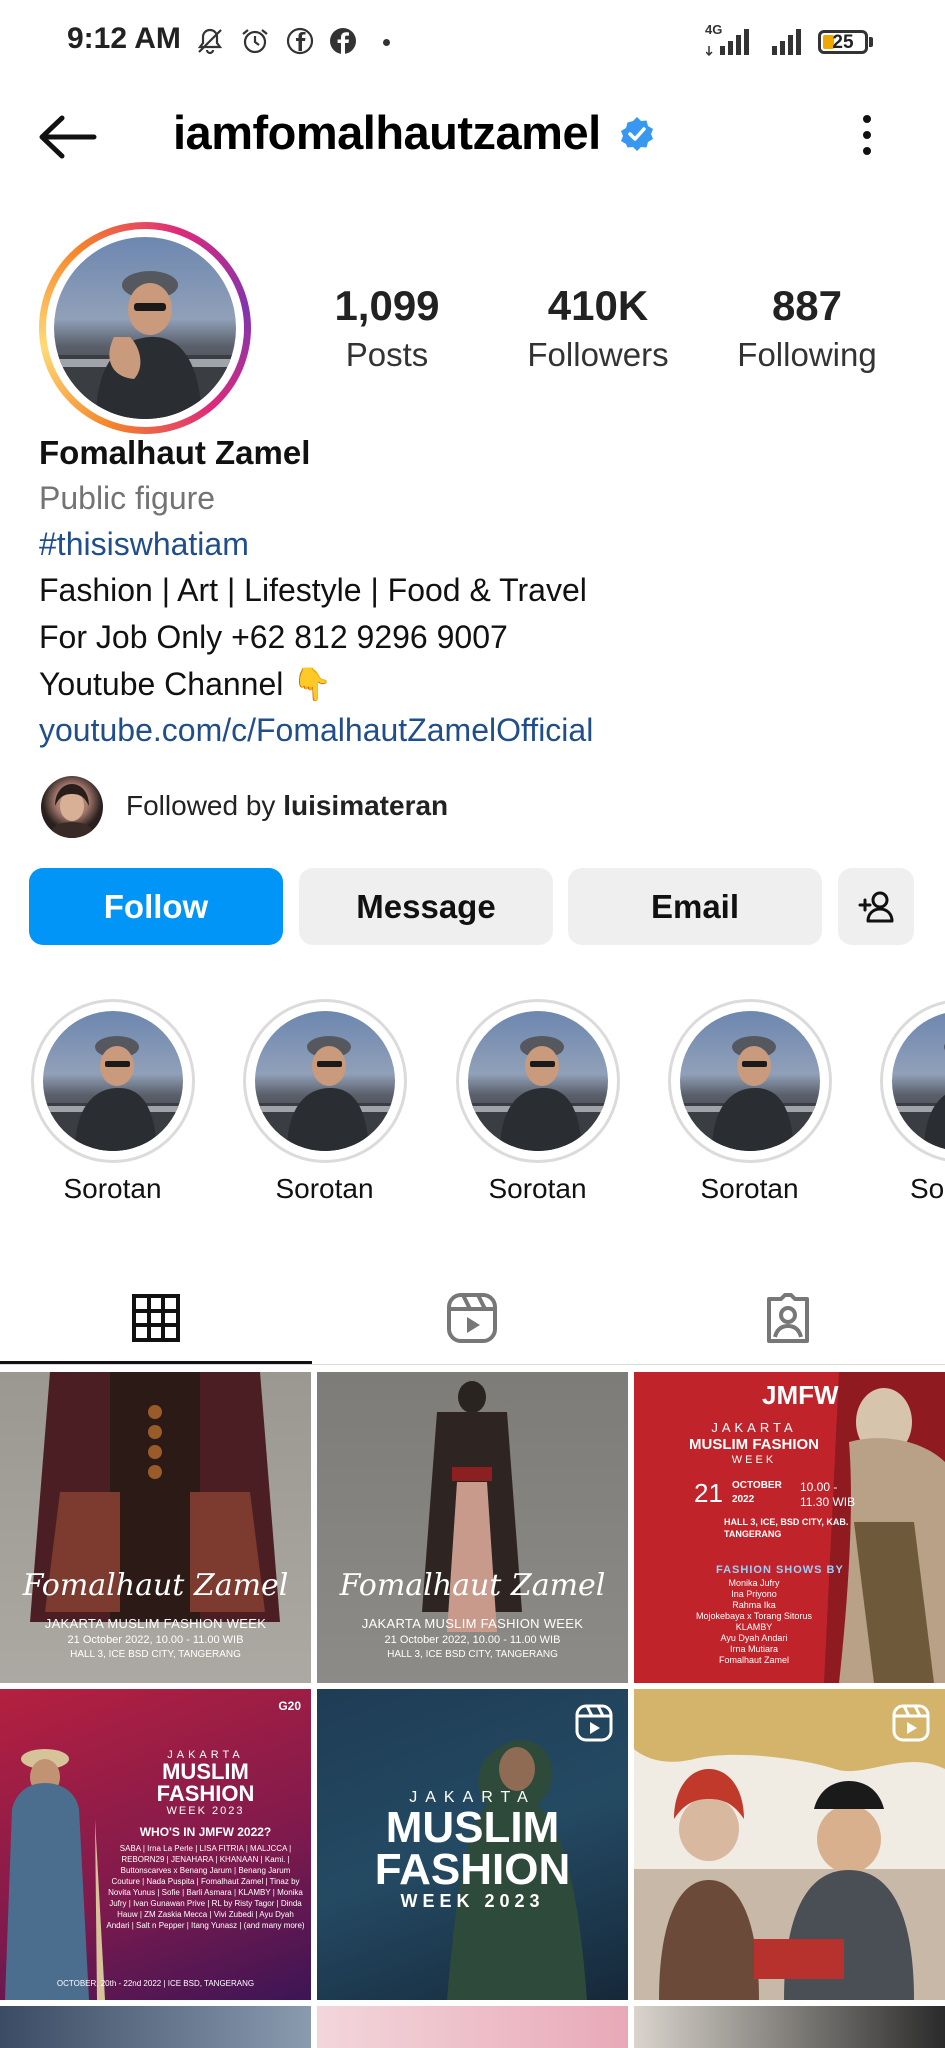 This screenshot has width=945, height=2048. What do you see at coordinates (789, 40) in the screenshot?
I see `signal-icon` at bounding box center [789, 40].